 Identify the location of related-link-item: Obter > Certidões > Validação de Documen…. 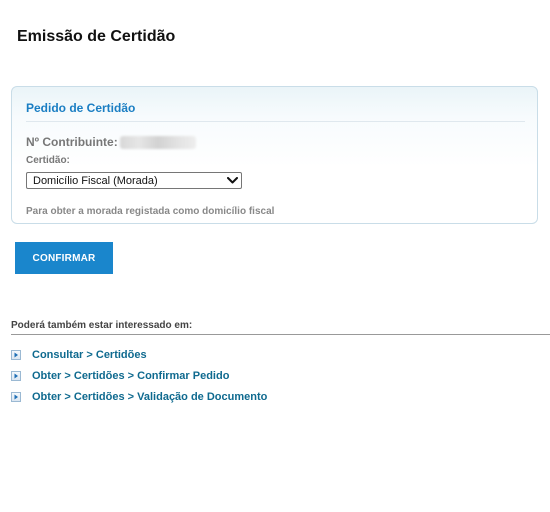
(139, 396).